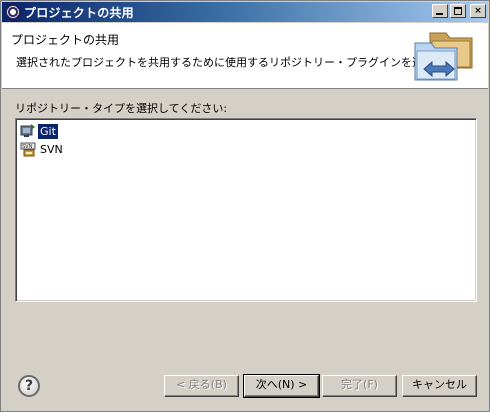 The width and height of the screenshot is (490, 412). I want to click on finish-button: 完了(F), so click(359, 386).